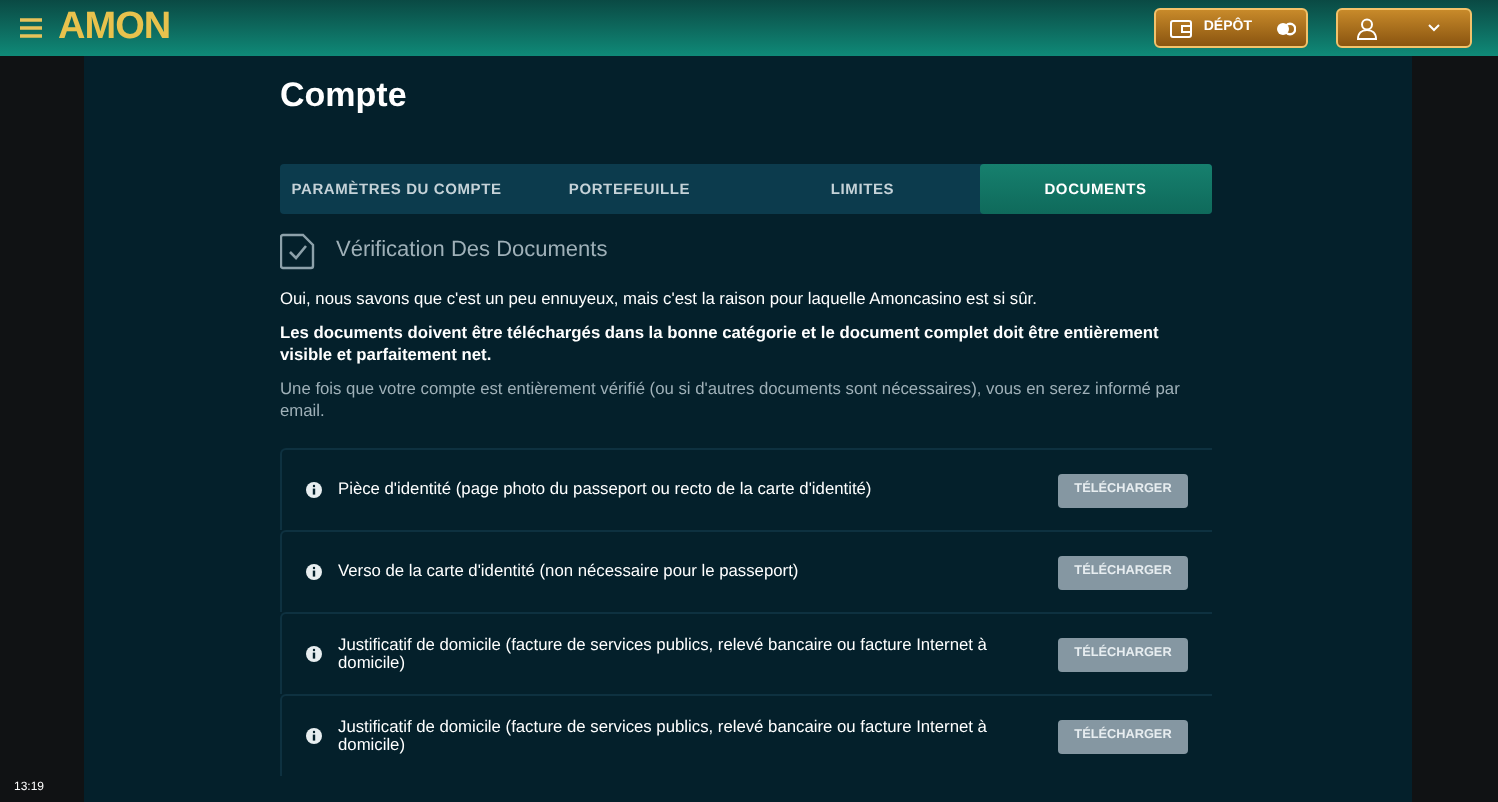 This screenshot has height=802, width=1498. I want to click on paragraph: Une fois que votre compte est entièrement vérifié (ou si d'autres documents sont nécessaires), vous en serez informé par email., so click(731, 400).